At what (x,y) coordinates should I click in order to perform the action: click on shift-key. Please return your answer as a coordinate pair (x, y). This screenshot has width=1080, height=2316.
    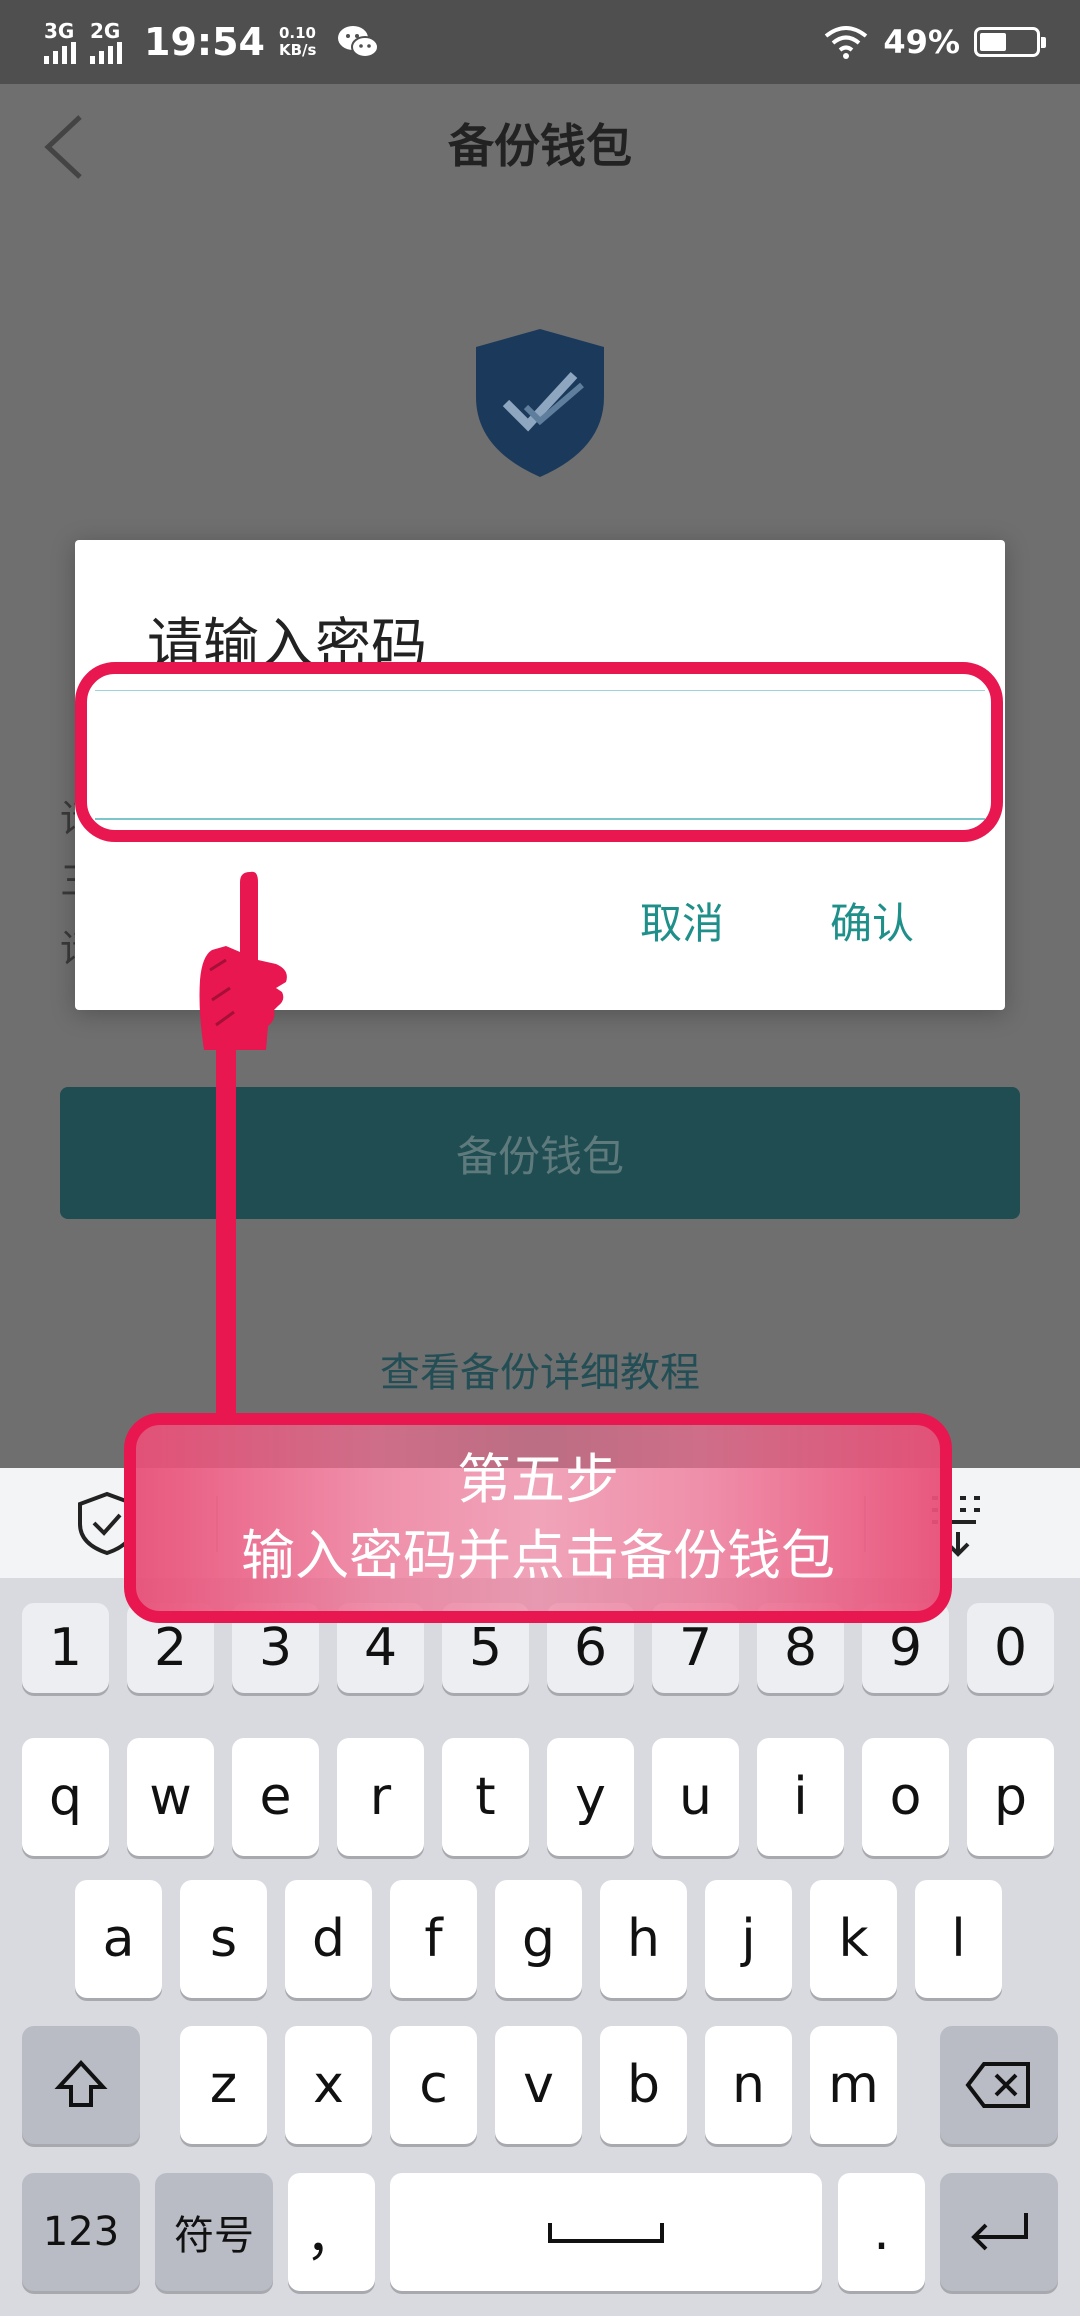
    Looking at the image, I should click on (81, 2085).